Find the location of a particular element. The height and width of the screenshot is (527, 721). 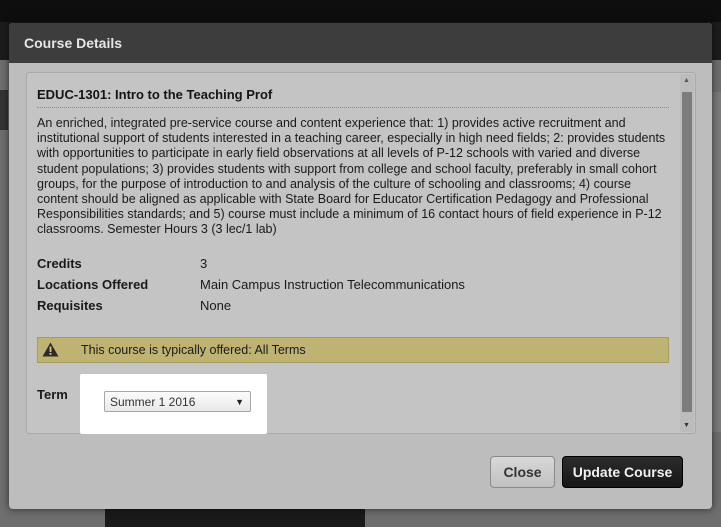

requisites-label: Requisites is located at coordinates (70, 305).